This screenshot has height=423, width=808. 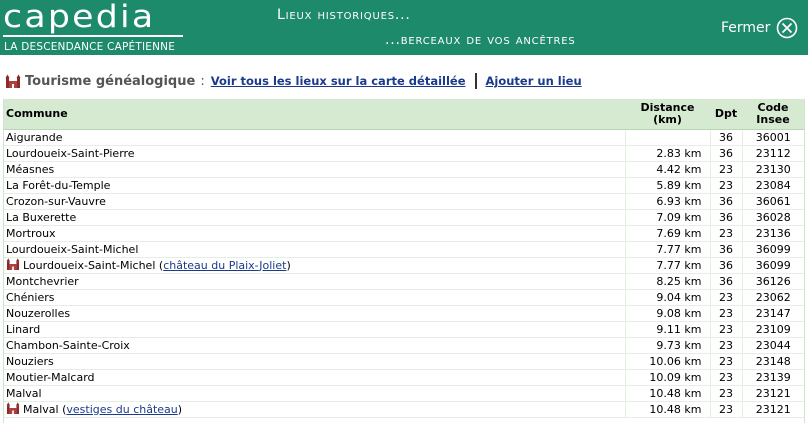 I want to click on commune-name: Chéniers, so click(x=30, y=297).